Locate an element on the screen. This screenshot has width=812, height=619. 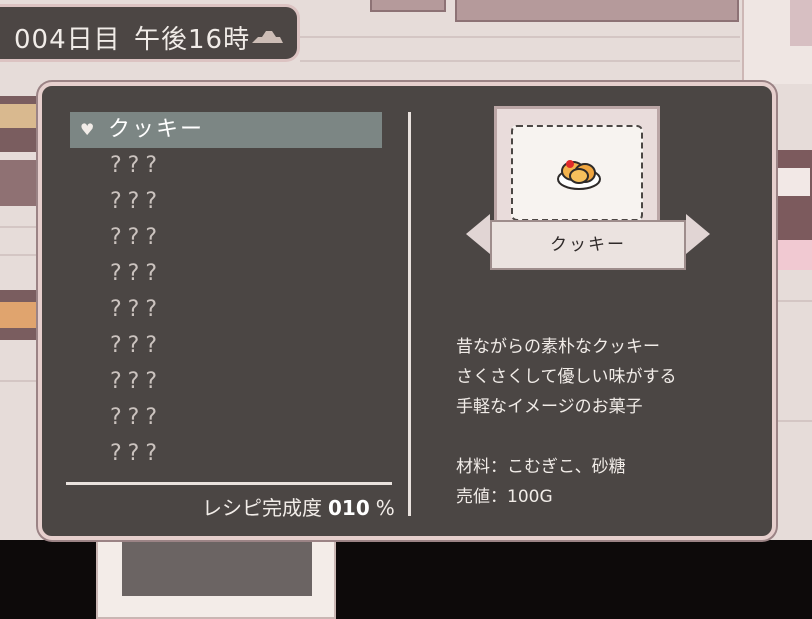
bread-display is located at coordinates (18, 116).